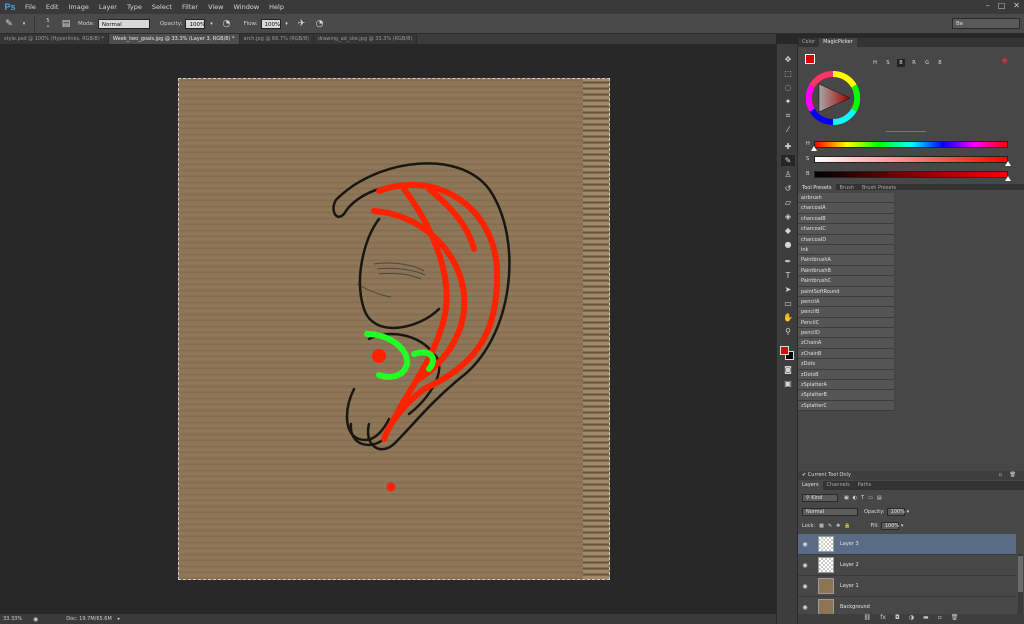 The image size is (1024, 624). I want to click on preset-item: paintSoftRound, so click(846, 291).